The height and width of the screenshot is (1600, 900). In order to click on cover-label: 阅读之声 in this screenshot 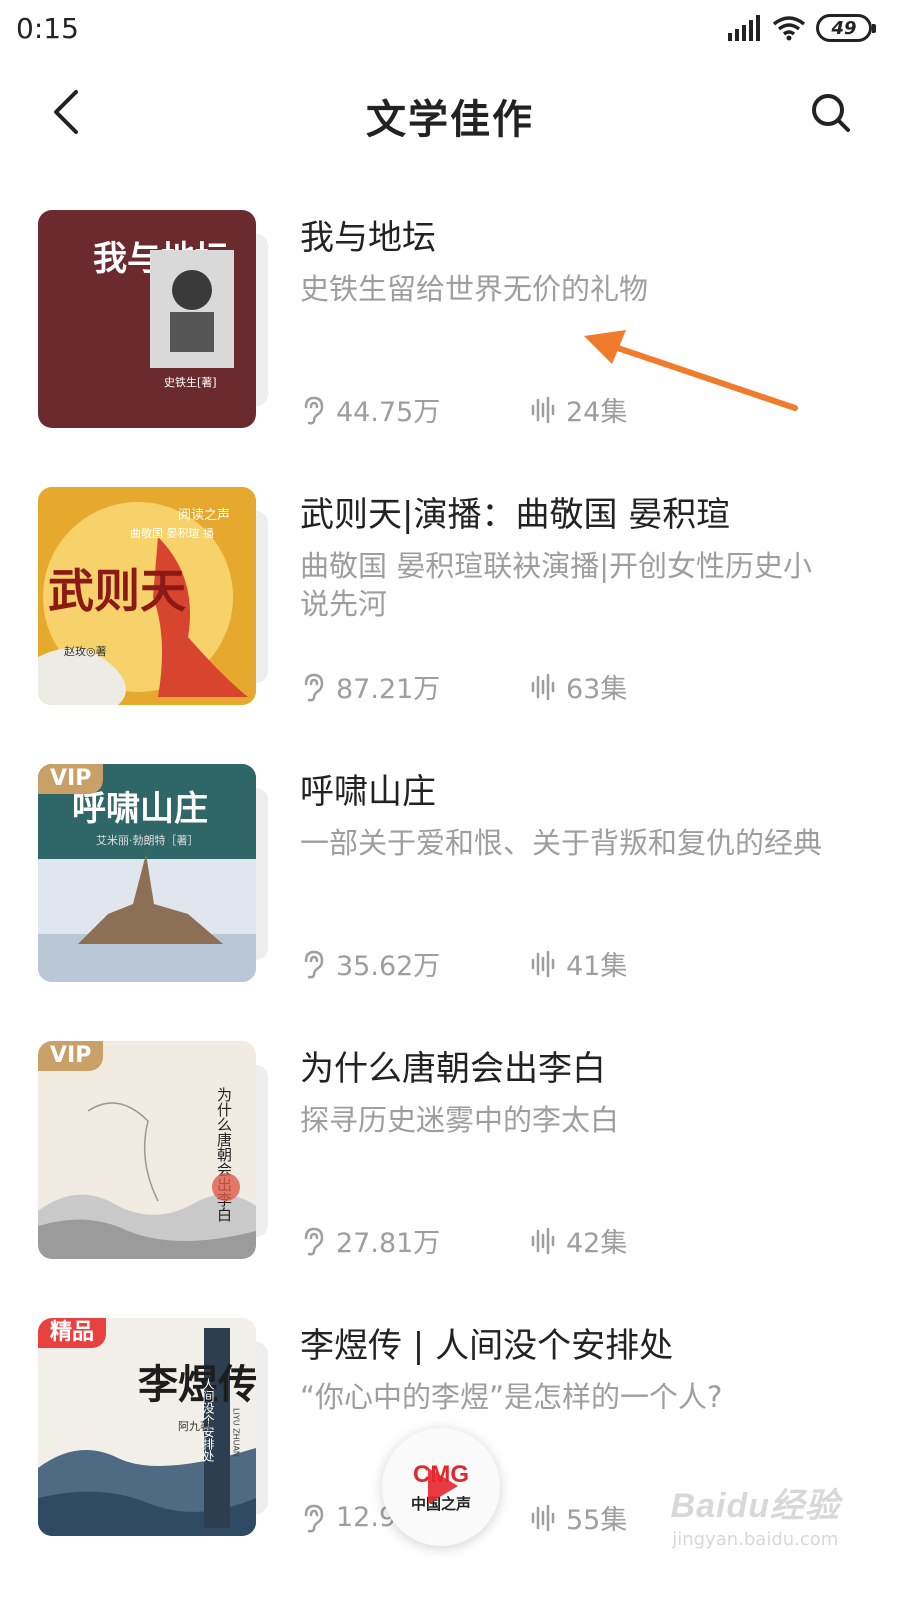, I will do `click(204, 515)`.